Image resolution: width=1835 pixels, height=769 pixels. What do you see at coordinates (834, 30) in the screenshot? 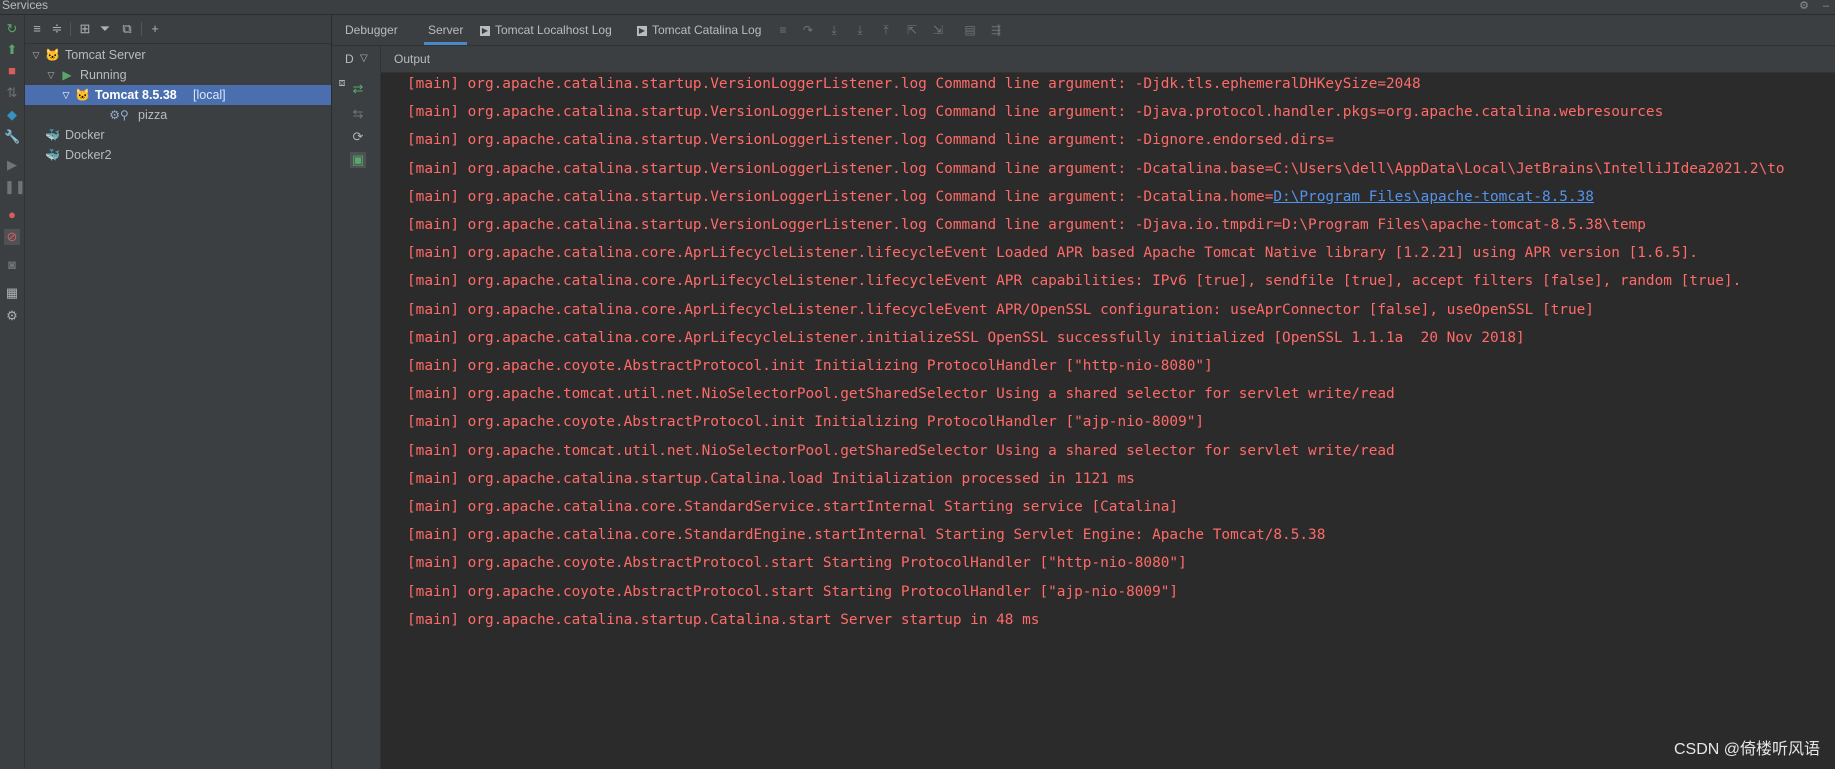
I see `step-into-icon: ⤓` at bounding box center [834, 30].